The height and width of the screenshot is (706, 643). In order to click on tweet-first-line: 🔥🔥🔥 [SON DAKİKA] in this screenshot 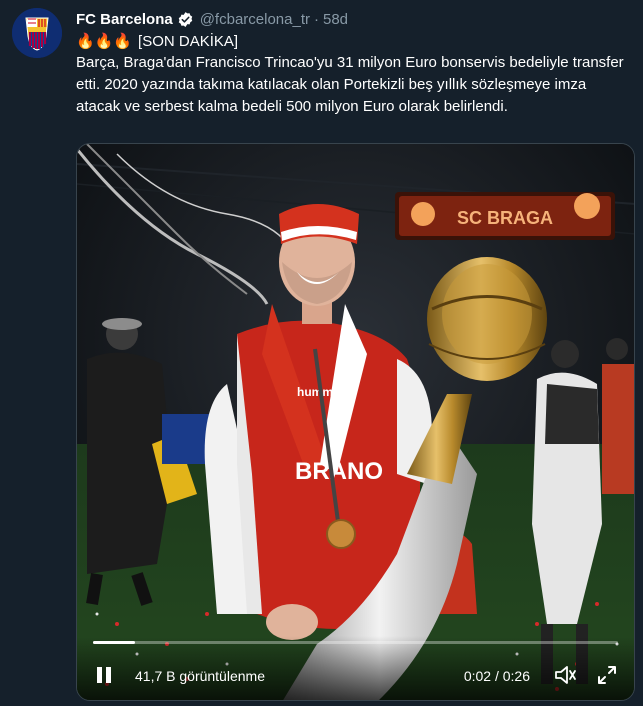, I will do `click(157, 41)`.